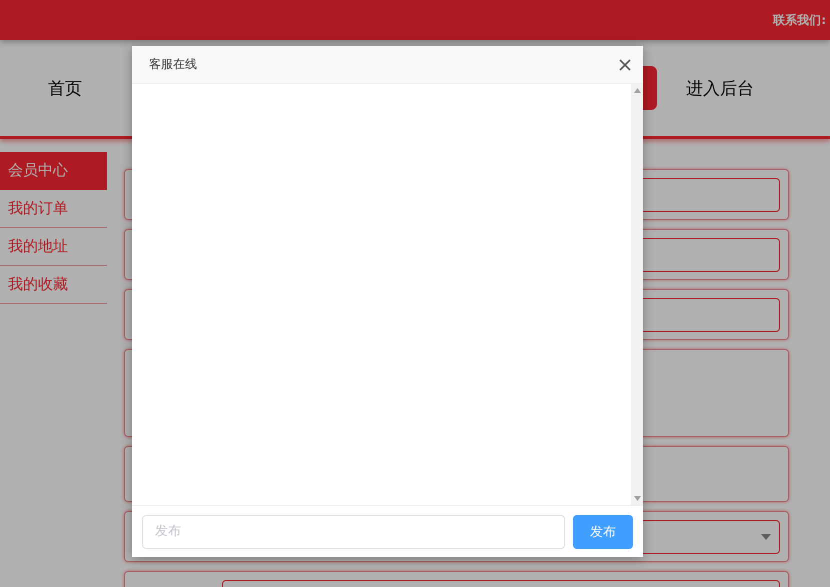 Image resolution: width=830 pixels, height=587 pixels. What do you see at coordinates (53, 209) in the screenshot?
I see `sidebar-item: 我的订单` at bounding box center [53, 209].